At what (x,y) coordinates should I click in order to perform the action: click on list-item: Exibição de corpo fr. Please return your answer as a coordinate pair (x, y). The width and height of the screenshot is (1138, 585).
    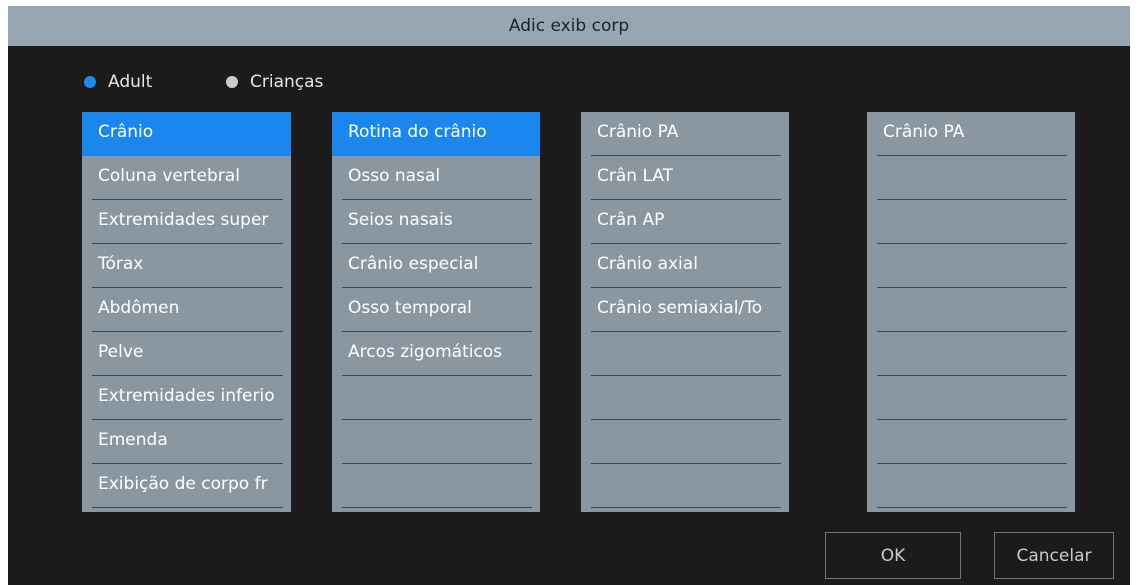
    Looking at the image, I should click on (186, 486).